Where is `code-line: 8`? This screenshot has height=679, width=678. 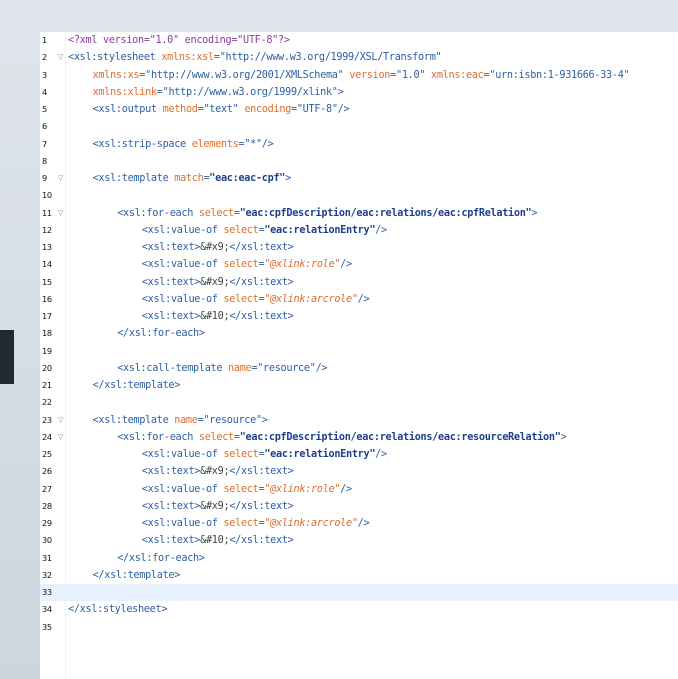
code-line: 8 is located at coordinates (359, 161).